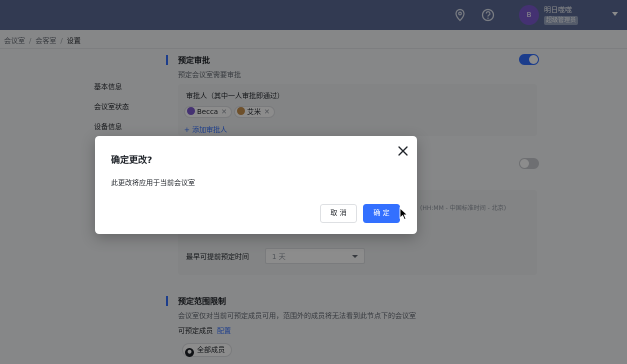 Image resolution: width=627 pixels, height=364 pixels. Describe the element at coordinates (404, 214) in the screenshot. I see `mouse-cursor-icon` at that location.